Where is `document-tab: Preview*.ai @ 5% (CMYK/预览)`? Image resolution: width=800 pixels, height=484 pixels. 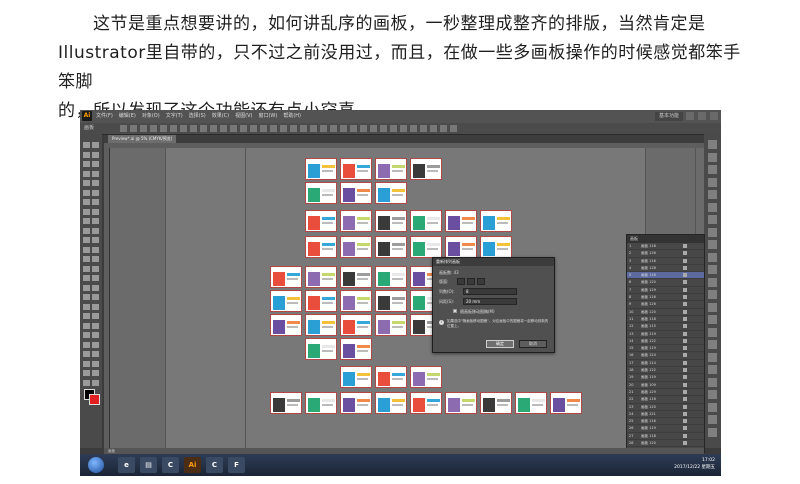
document-tab: Preview*.ai @ 5% (CMYK/预览) is located at coordinates (142, 139).